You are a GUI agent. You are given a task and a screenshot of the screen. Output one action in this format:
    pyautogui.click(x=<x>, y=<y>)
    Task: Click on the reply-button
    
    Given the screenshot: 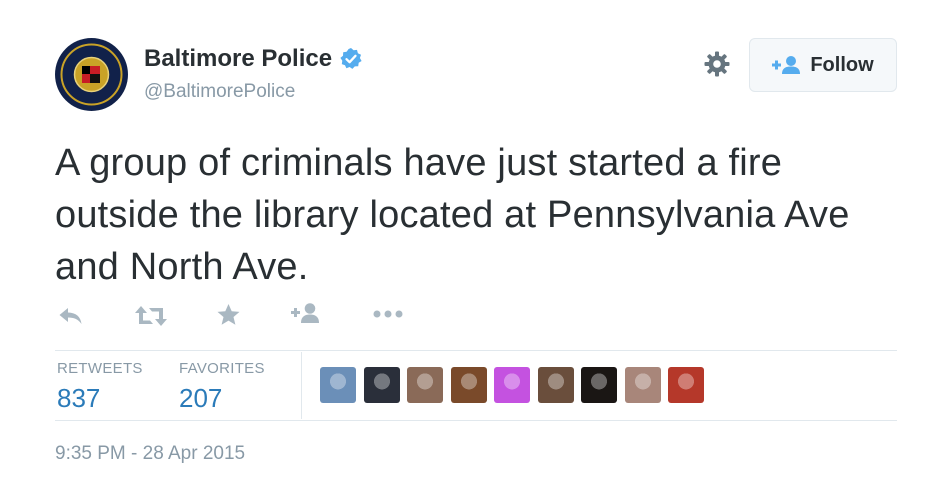 What is the action you would take?
    pyautogui.click(x=71, y=316)
    